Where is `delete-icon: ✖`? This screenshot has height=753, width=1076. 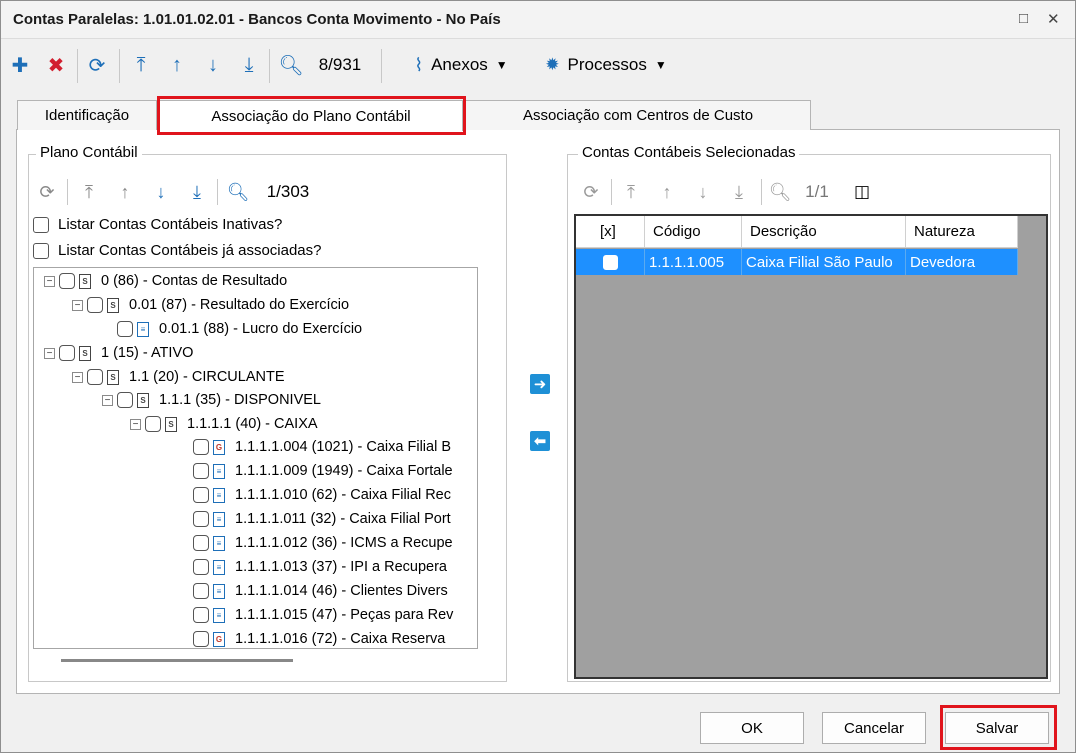 delete-icon: ✖ is located at coordinates (56, 65).